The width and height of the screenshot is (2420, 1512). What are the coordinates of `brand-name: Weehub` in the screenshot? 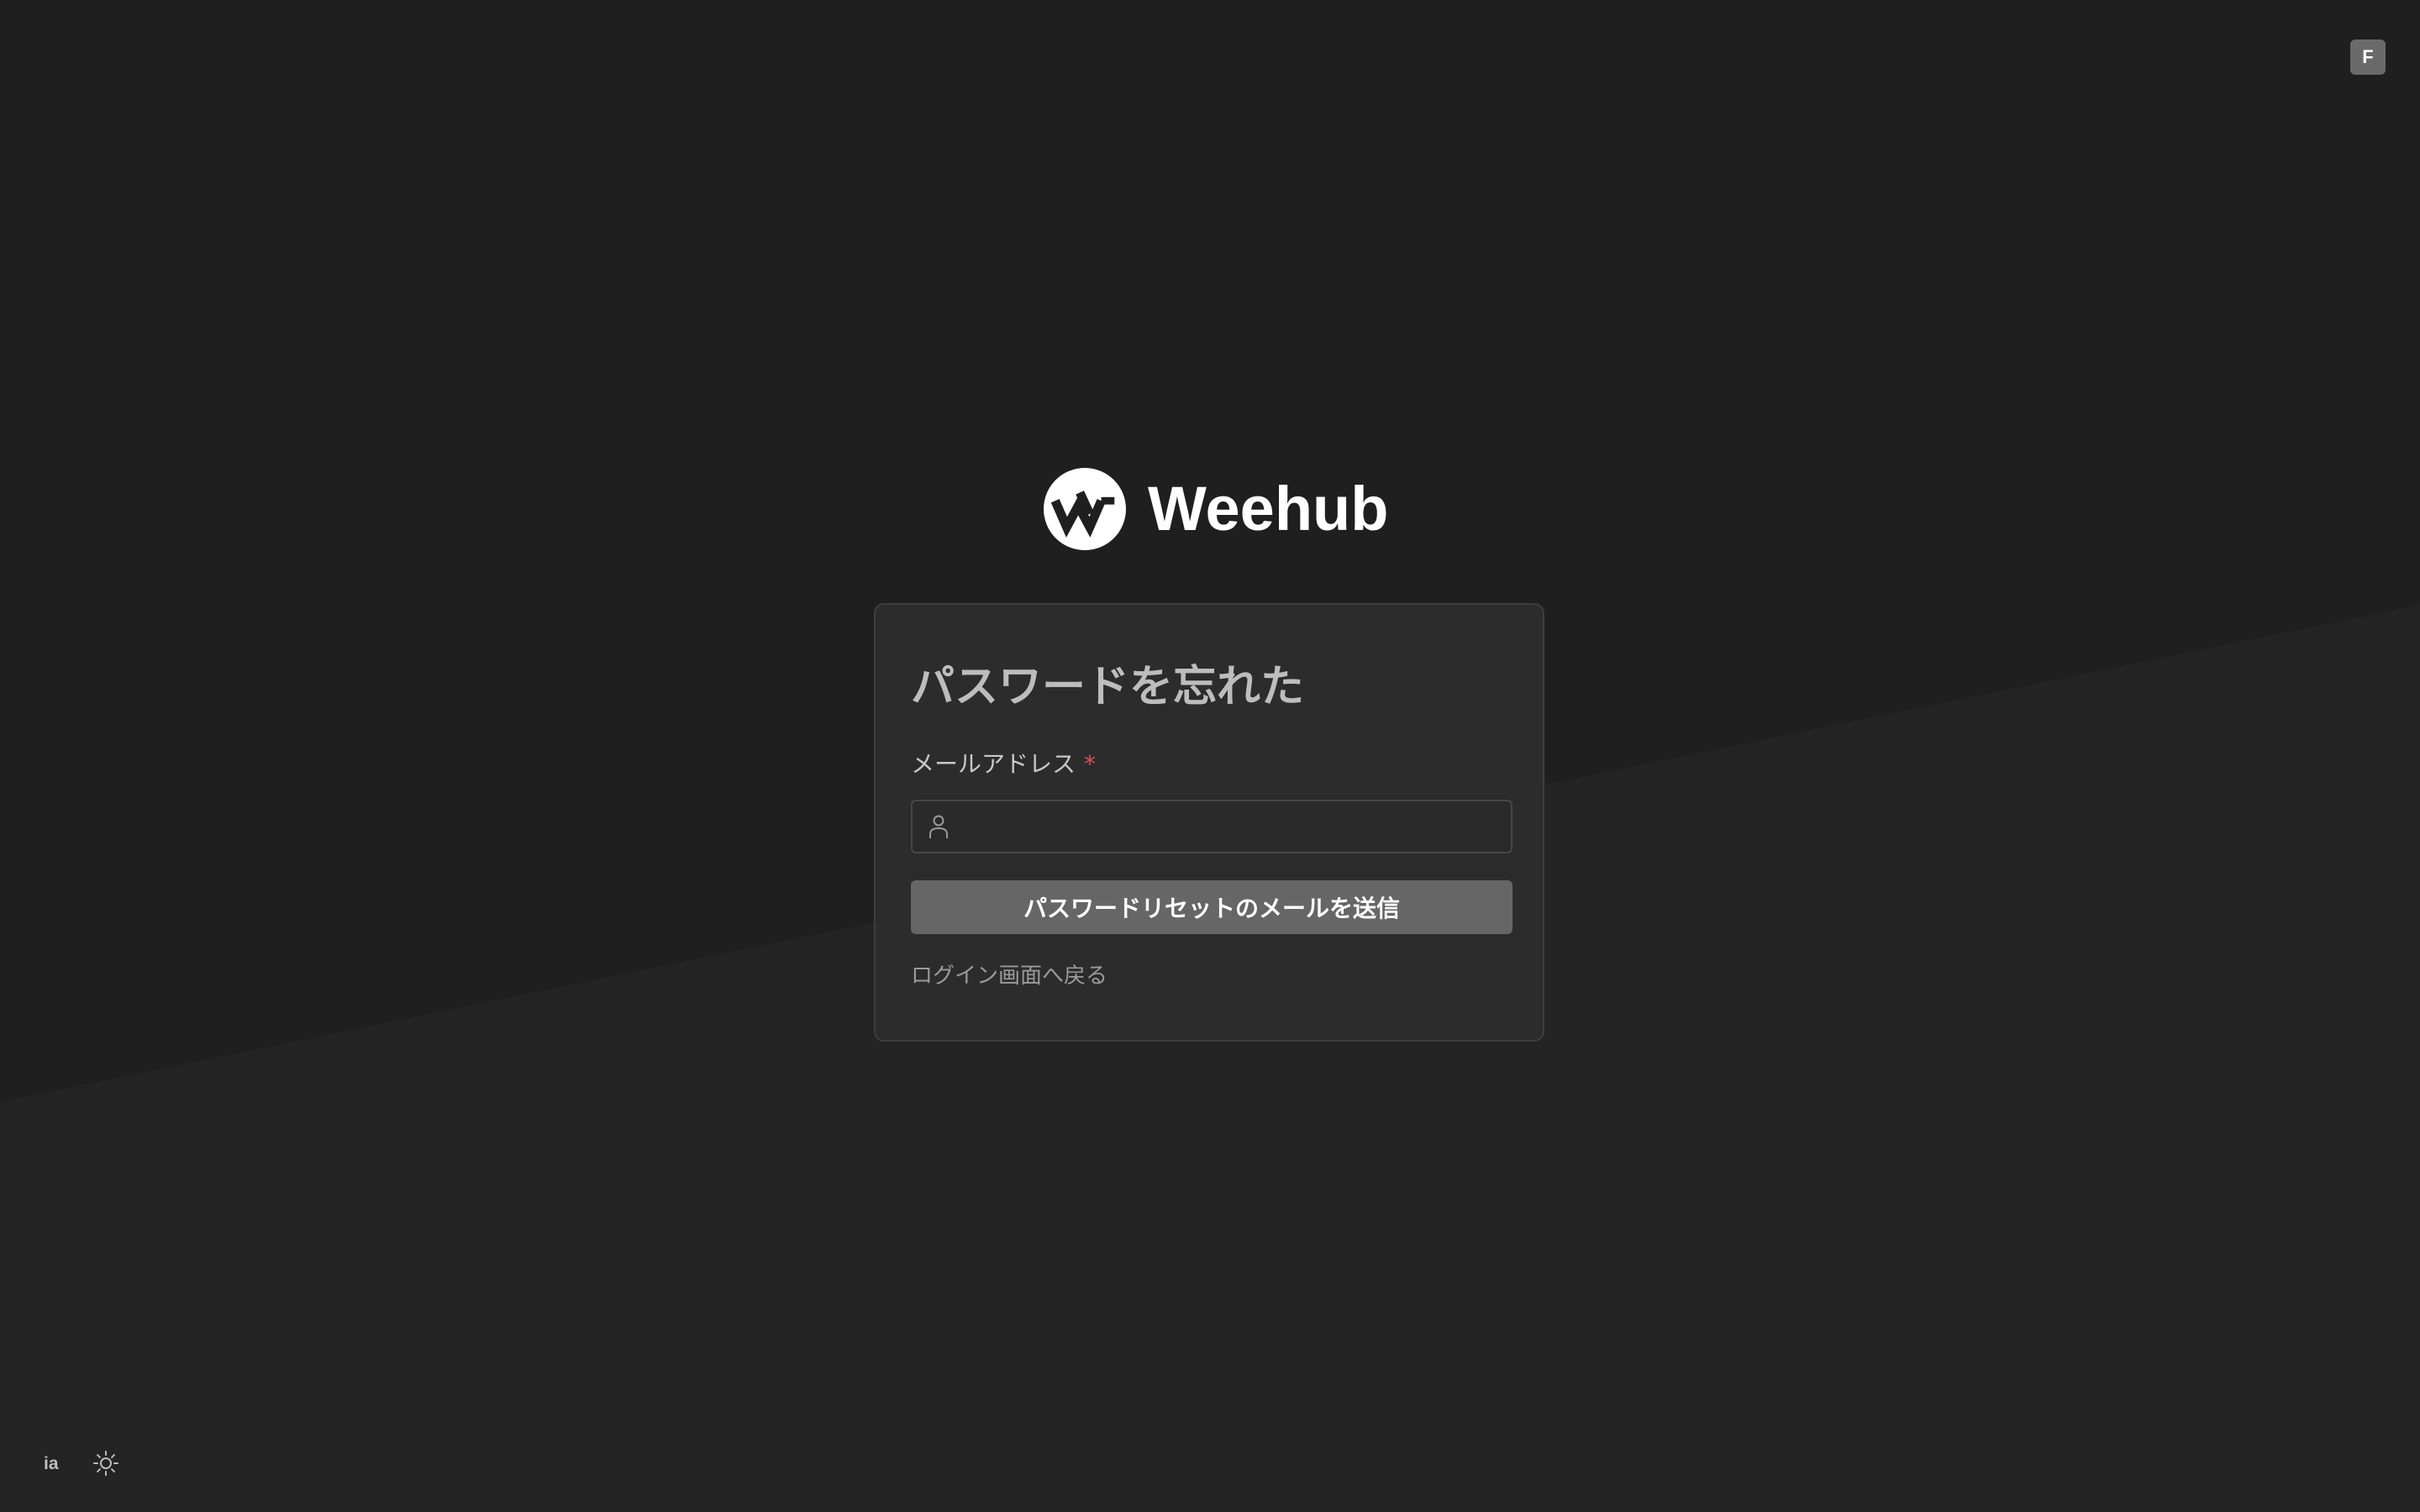 It's located at (1268, 508).